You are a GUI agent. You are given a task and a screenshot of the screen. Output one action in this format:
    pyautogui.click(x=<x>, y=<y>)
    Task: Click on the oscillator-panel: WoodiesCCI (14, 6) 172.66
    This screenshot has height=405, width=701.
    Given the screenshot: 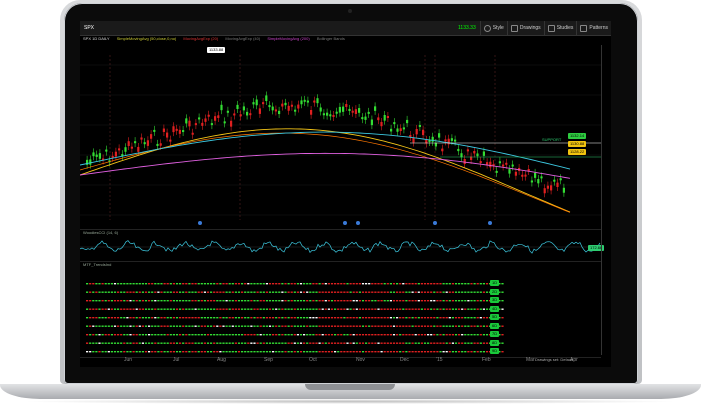 What is the action you would take?
    pyautogui.click(x=342, y=245)
    